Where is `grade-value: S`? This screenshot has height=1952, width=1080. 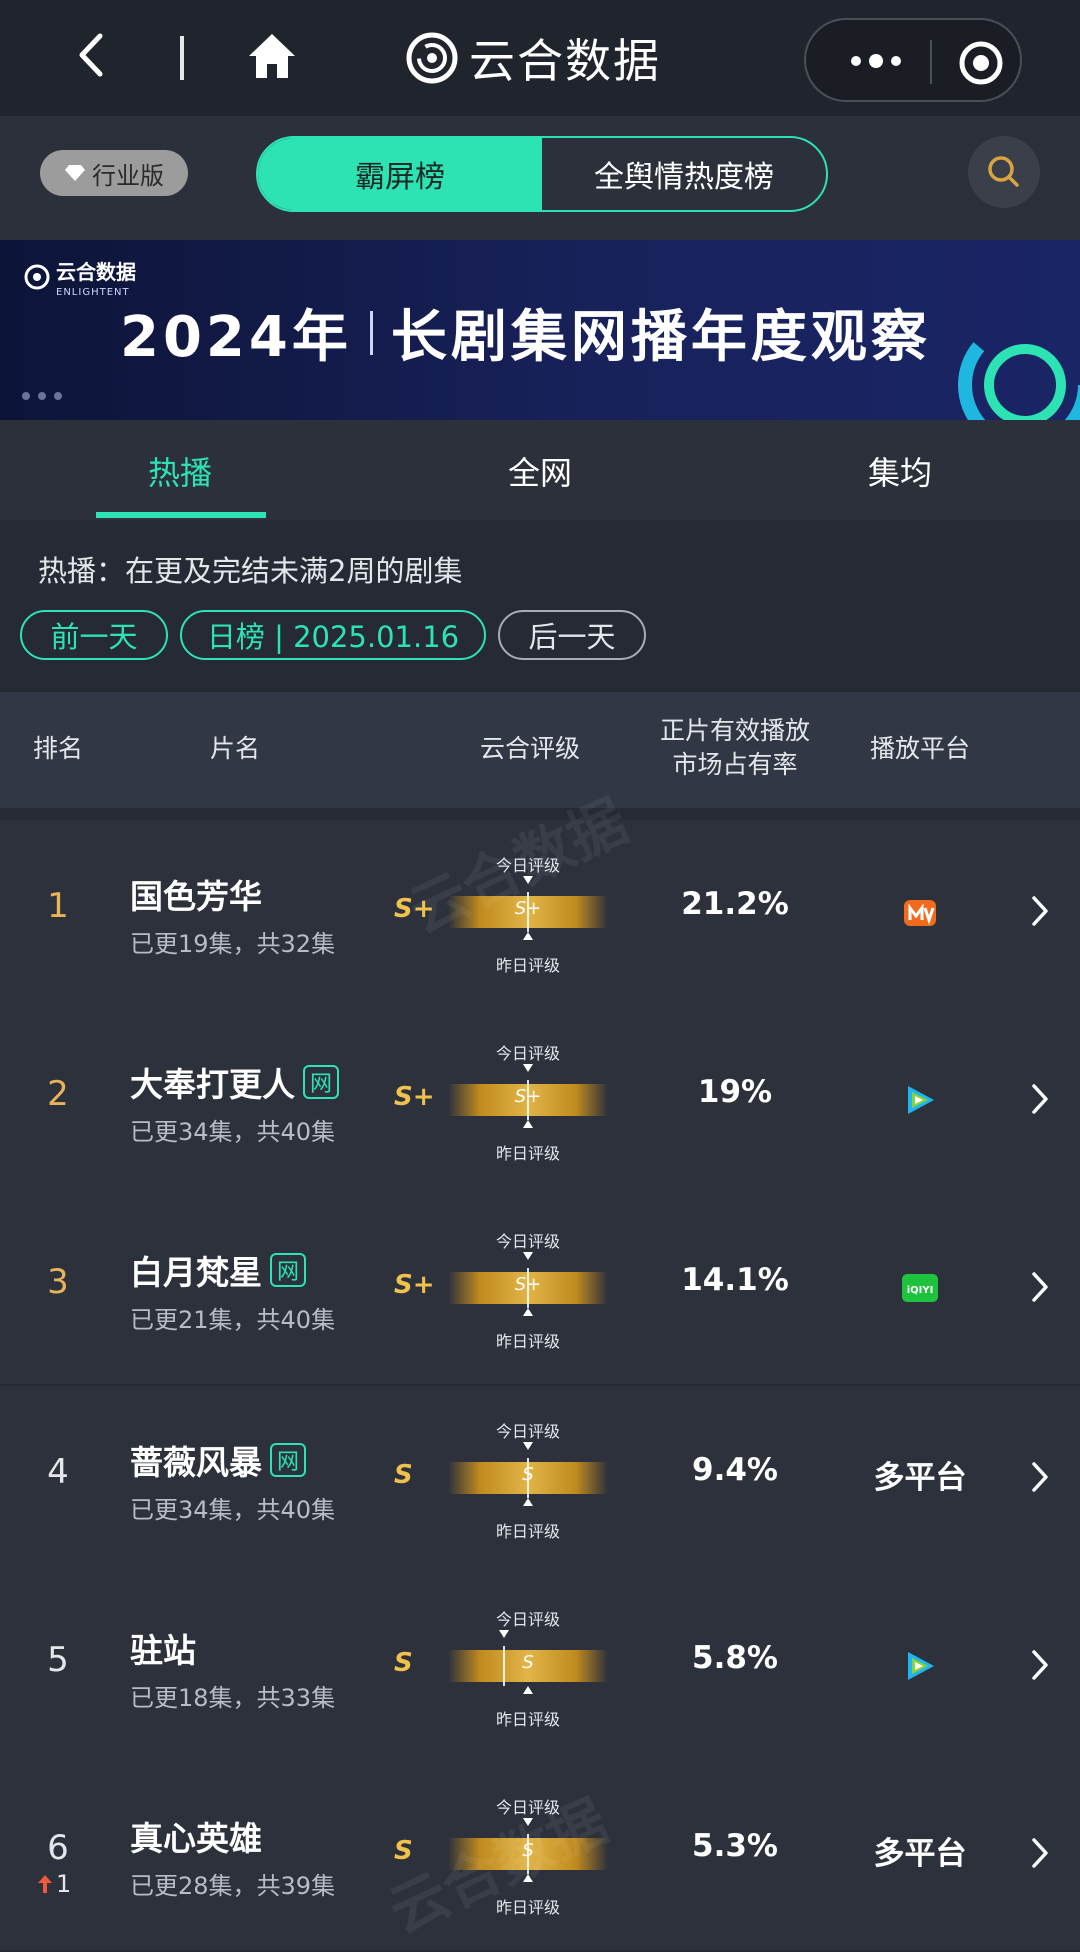 grade-value: S is located at coordinates (403, 1663).